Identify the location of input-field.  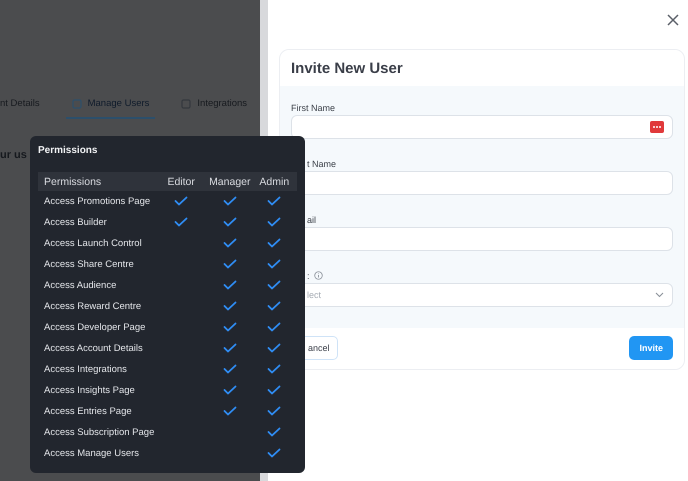
(482, 127).